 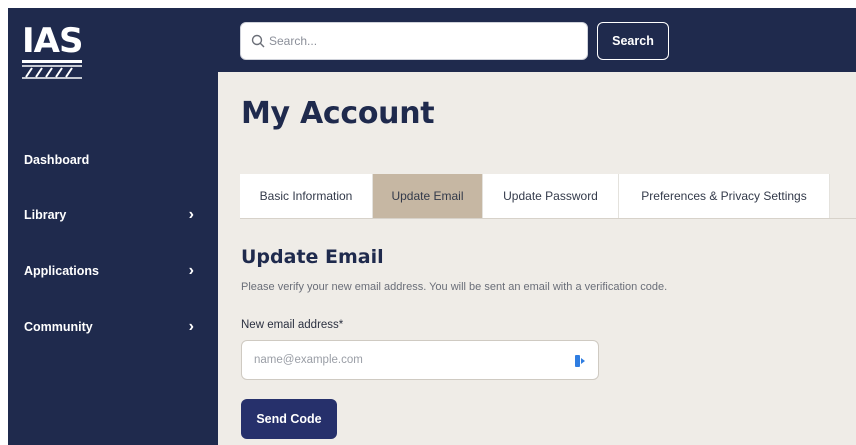 I want to click on tab-basic-information: Basic Information, so click(x=306, y=196).